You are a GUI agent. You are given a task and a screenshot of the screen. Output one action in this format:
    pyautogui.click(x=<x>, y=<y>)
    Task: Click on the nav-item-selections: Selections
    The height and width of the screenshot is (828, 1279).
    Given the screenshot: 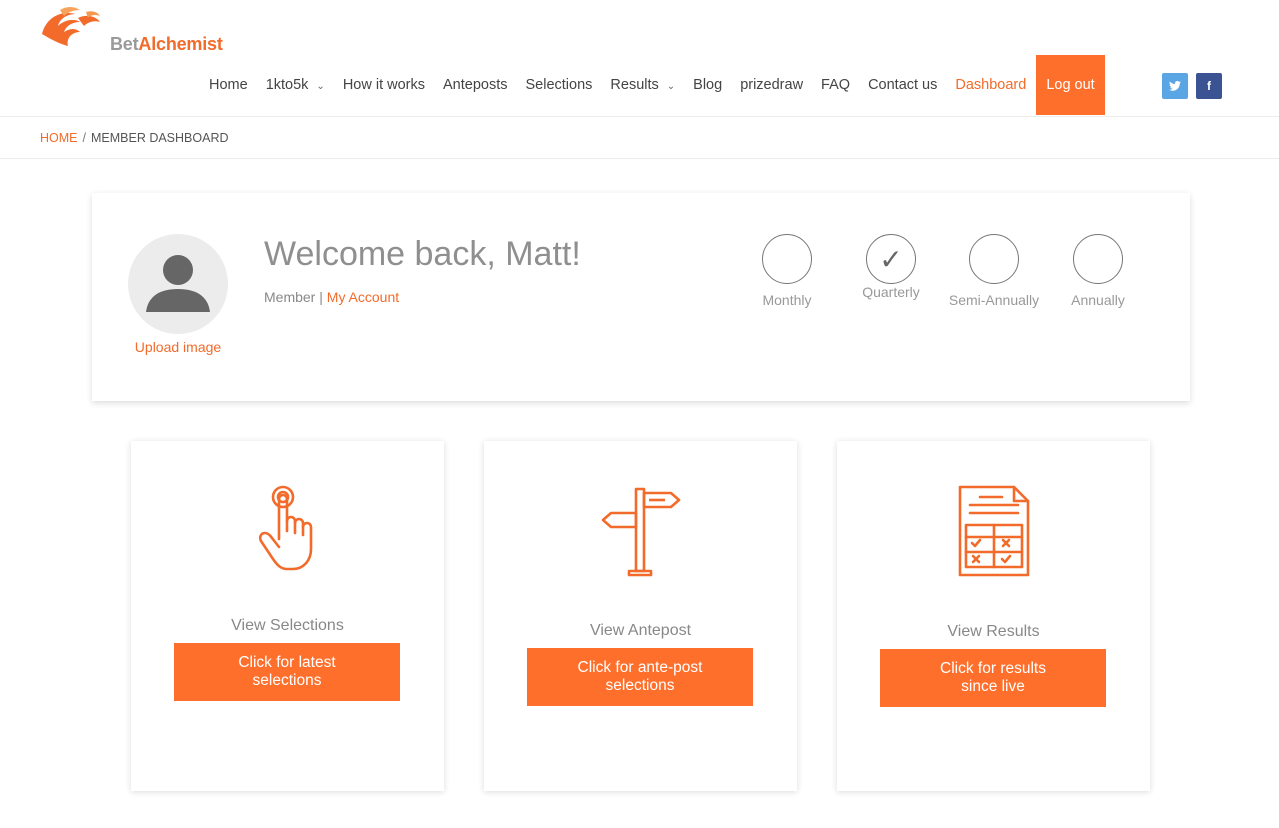 What is the action you would take?
    pyautogui.click(x=559, y=85)
    